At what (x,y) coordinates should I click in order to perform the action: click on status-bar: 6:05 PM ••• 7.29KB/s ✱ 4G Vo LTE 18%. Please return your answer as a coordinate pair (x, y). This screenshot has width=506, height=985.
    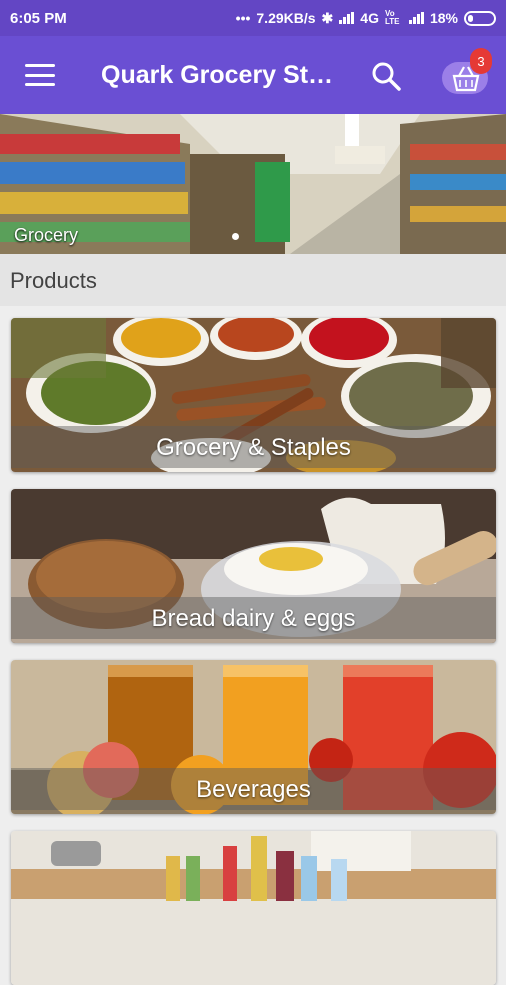
    Looking at the image, I should click on (253, 18).